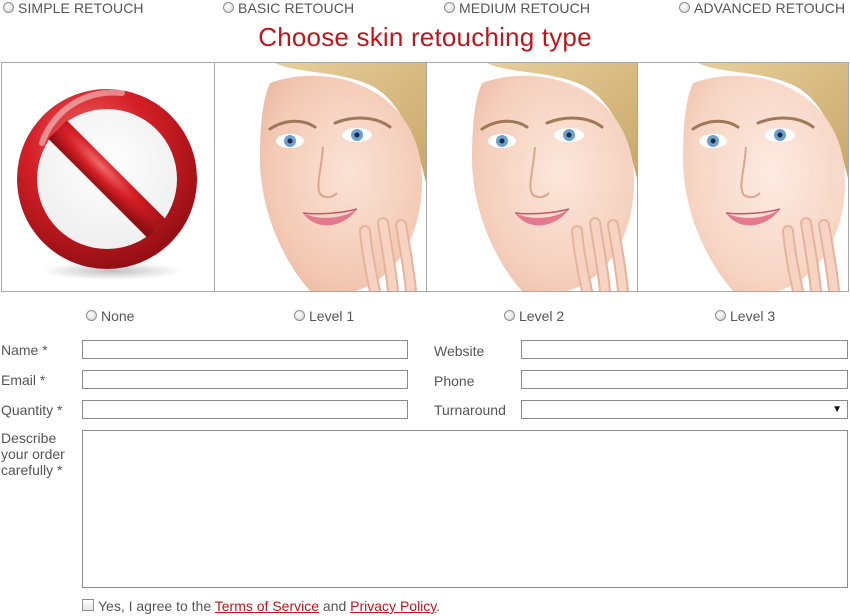  Describe the element at coordinates (684, 379) in the screenshot. I see `phone-input` at that location.